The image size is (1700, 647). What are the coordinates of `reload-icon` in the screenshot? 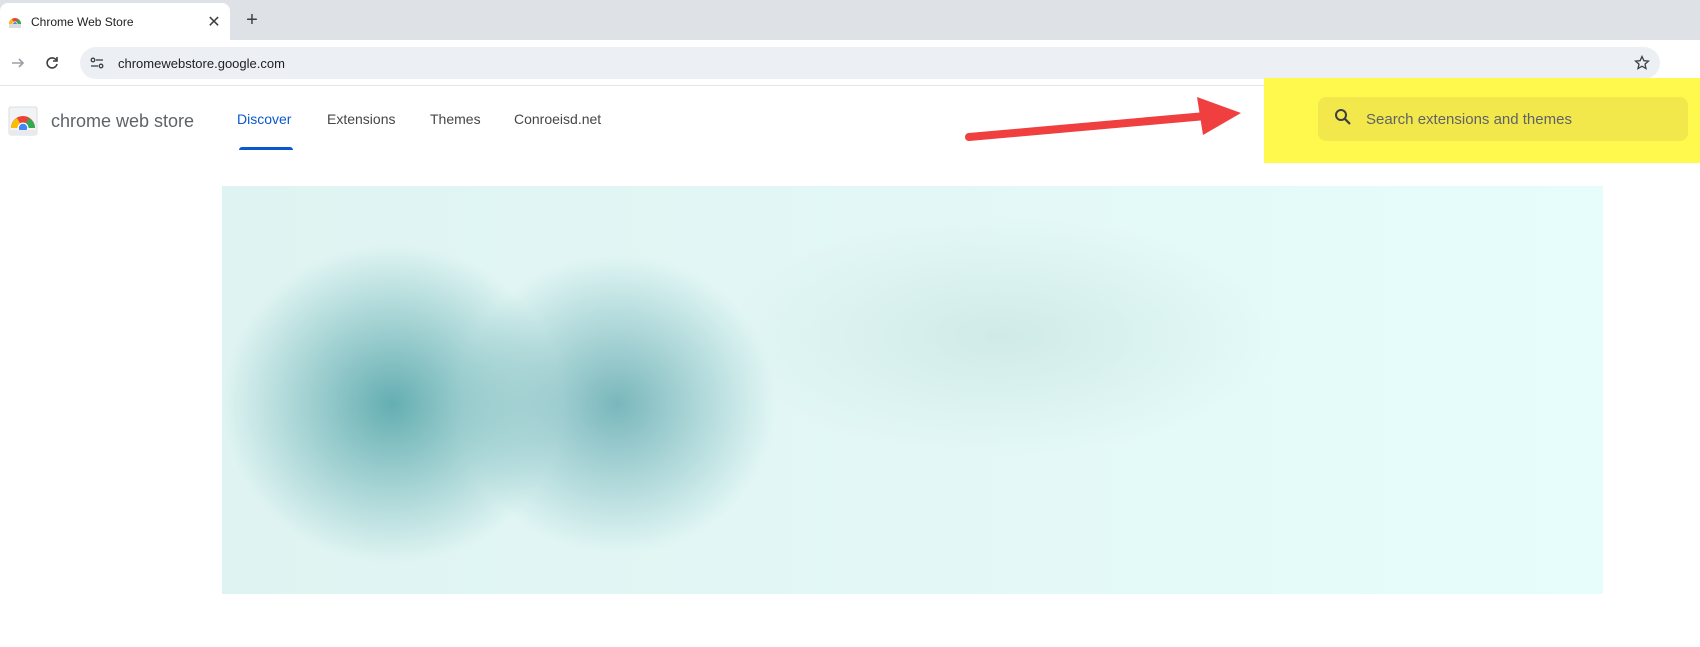 It's located at (52, 63).